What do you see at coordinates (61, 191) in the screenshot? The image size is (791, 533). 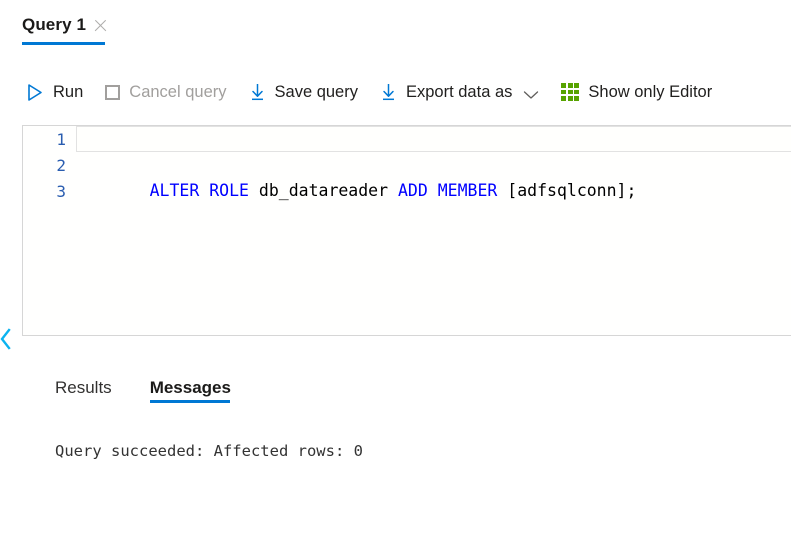 I see `line-number: 3` at bounding box center [61, 191].